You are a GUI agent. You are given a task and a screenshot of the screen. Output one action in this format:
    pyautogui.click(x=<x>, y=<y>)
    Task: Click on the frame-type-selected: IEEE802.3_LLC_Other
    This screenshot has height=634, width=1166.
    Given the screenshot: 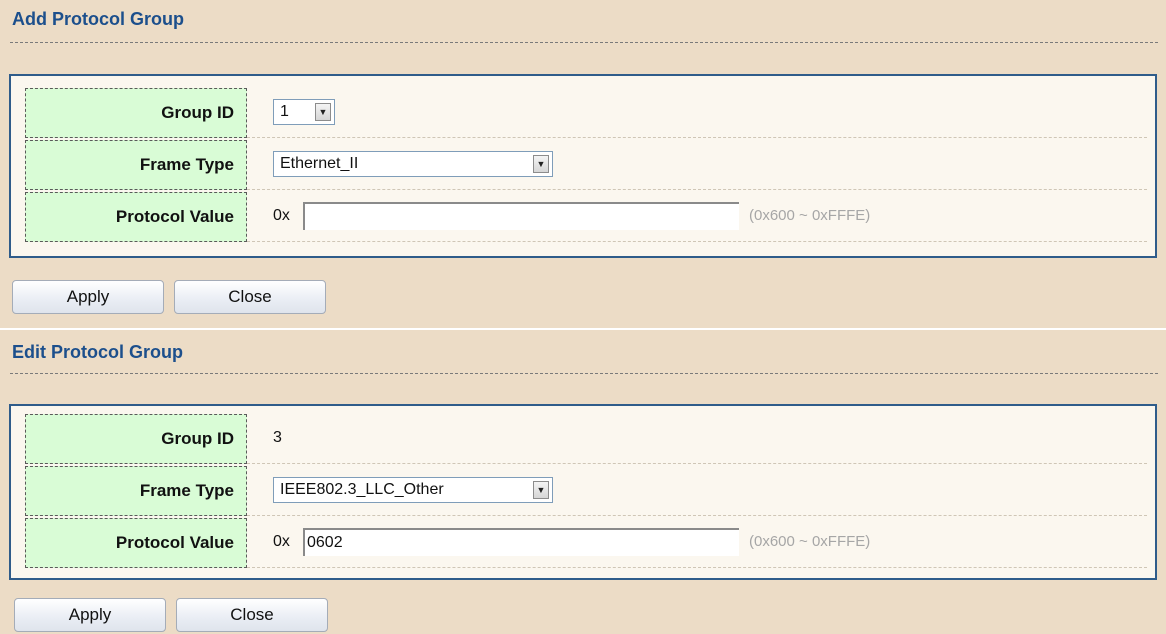 What is the action you would take?
    pyautogui.click(x=362, y=489)
    